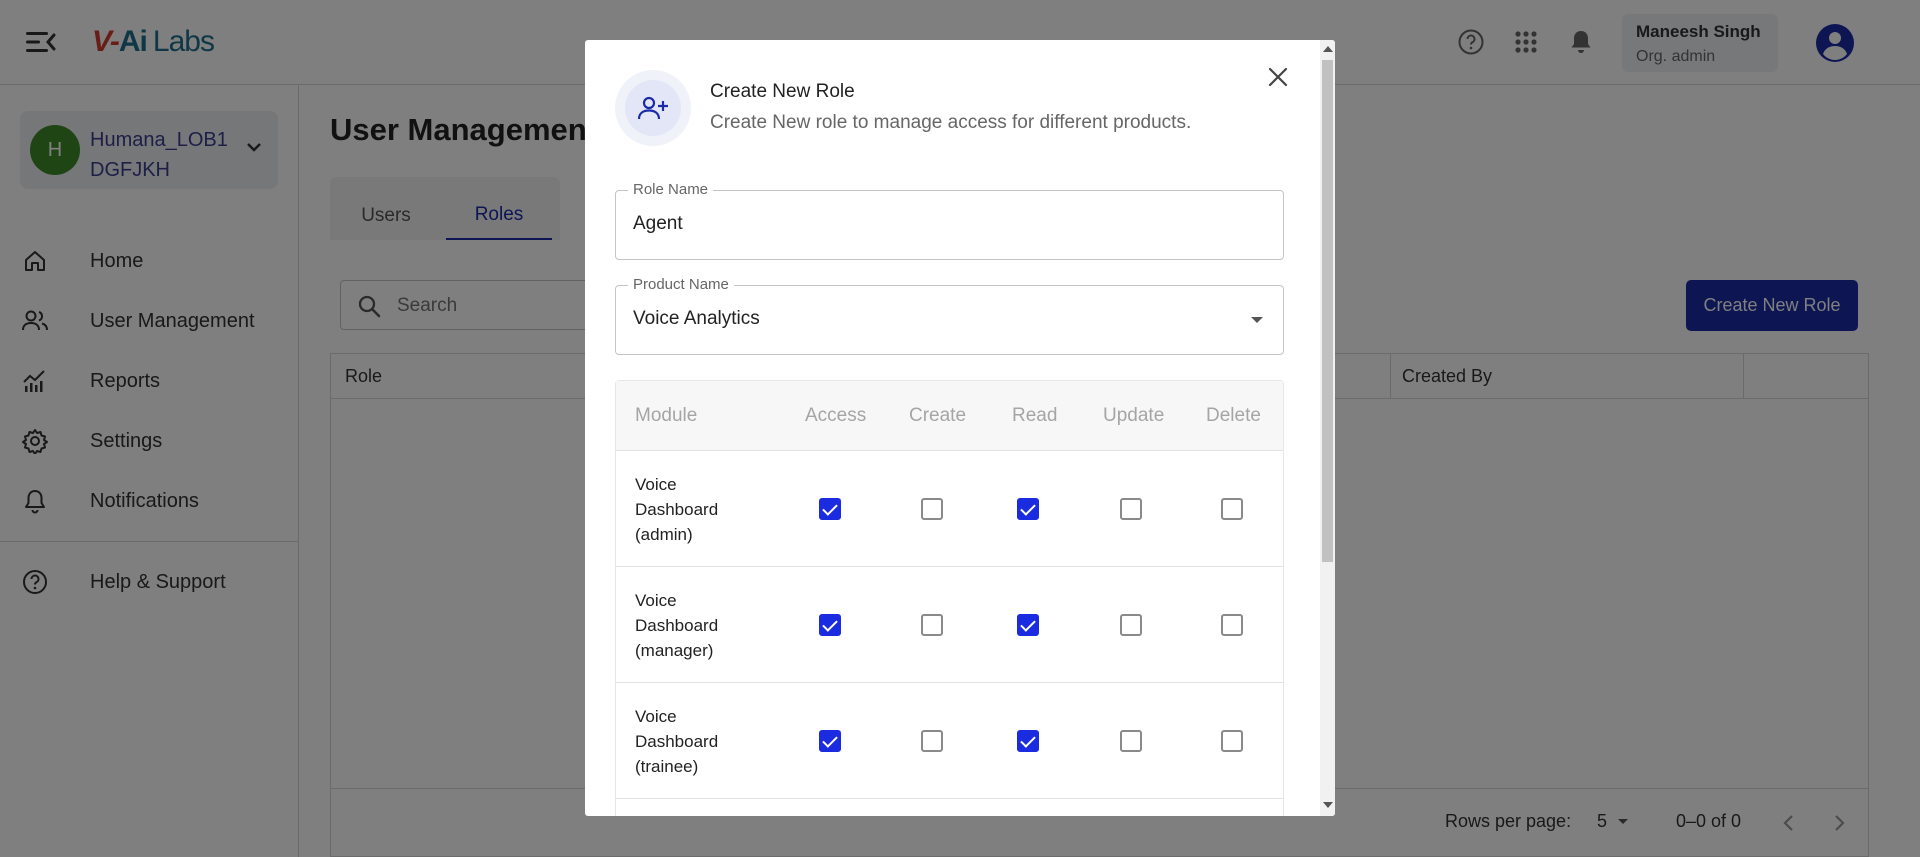 This screenshot has width=1920, height=857. Describe the element at coordinates (933, 319) in the screenshot. I see `product-name-select: Voice Analytics` at that location.